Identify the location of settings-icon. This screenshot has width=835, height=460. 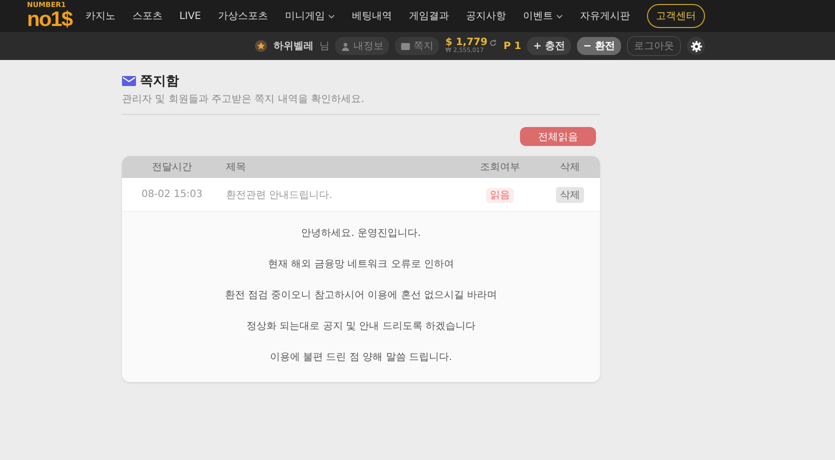
(696, 46).